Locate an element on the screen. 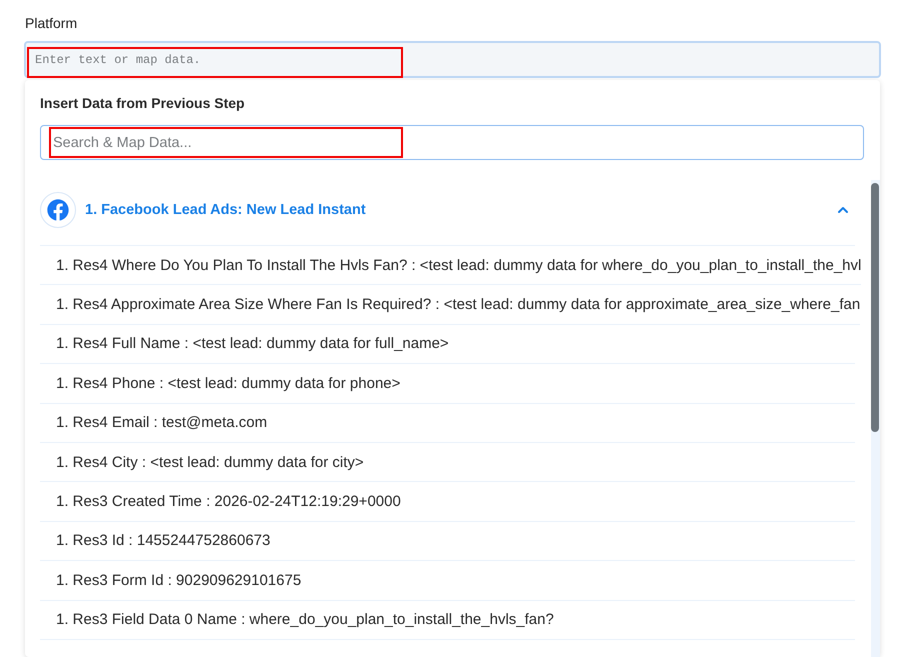  field-label: Platform is located at coordinates (51, 23).